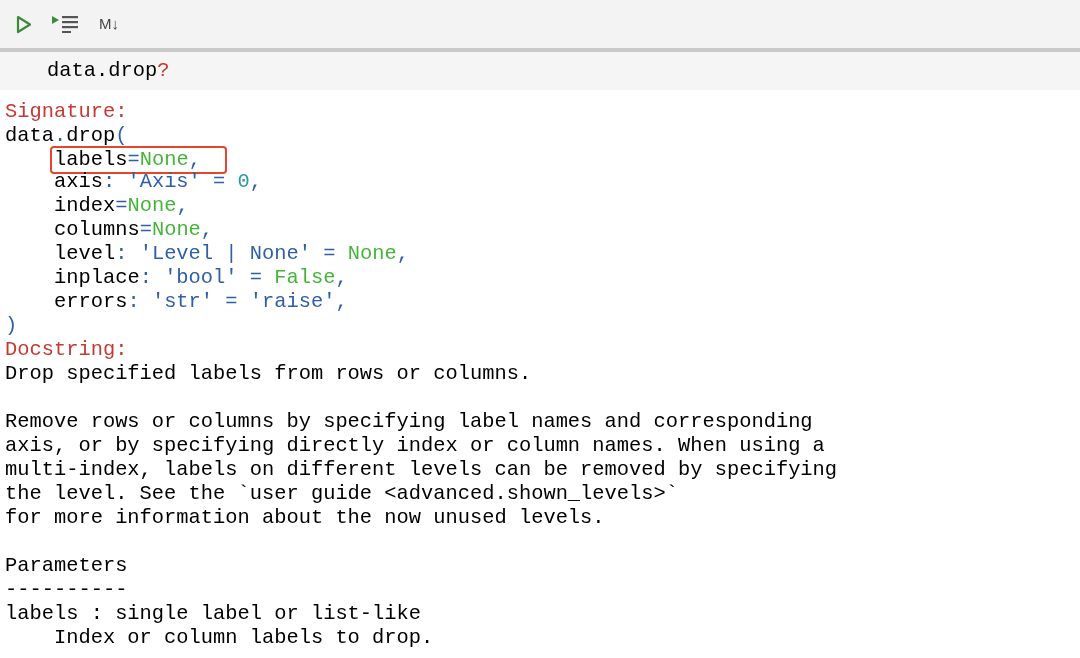  Describe the element at coordinates (409, 422) in the screenshot. I see `docstring-line: Remove rows or columns by specifying label names and corresponding` at that location.